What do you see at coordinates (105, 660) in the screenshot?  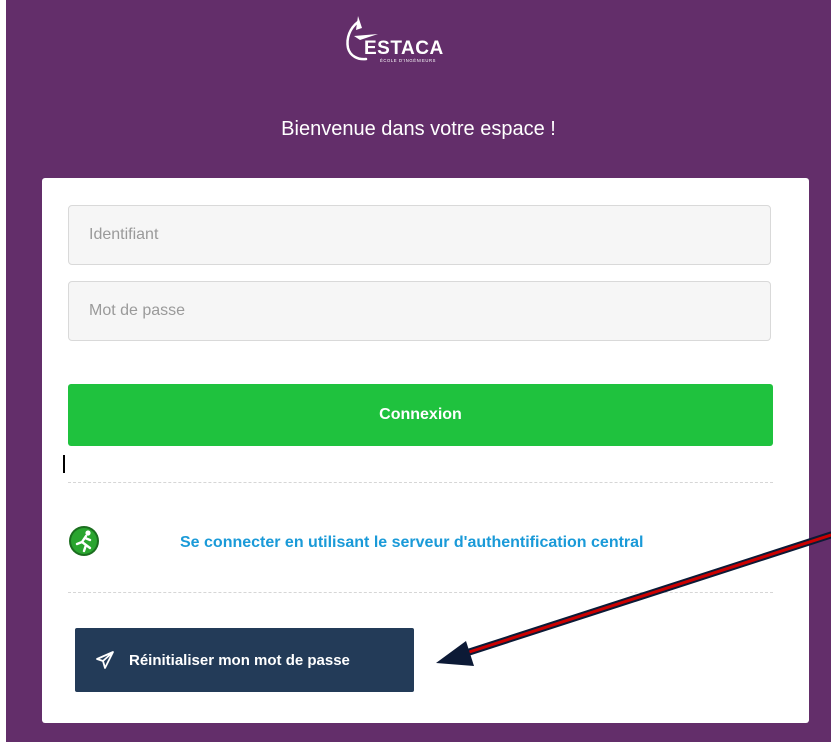 I see `paper-plane-icon` at bounding box center [105, 660].